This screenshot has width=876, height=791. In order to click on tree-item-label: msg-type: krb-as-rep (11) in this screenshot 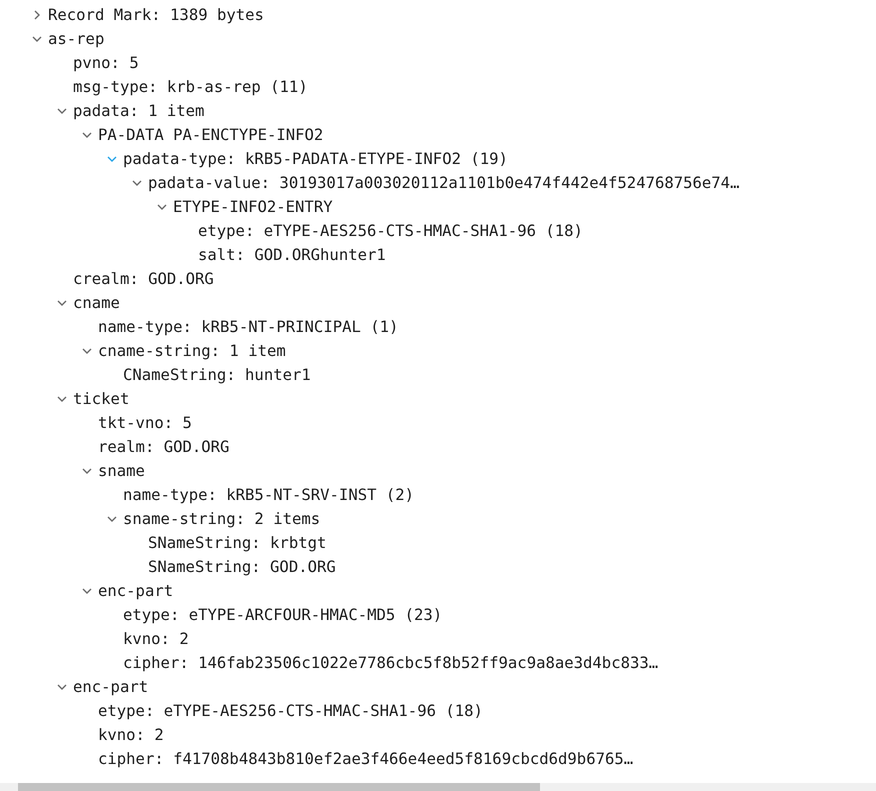, I will do `click(190, 87)`.